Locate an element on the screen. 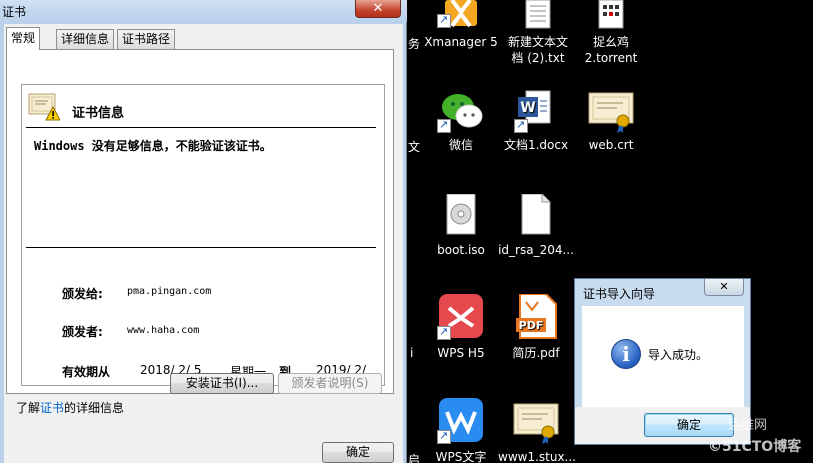 This screenshot has height=463, width=813. desktop-icon-label: 文档1.docx is located at coordinates (536, 145).